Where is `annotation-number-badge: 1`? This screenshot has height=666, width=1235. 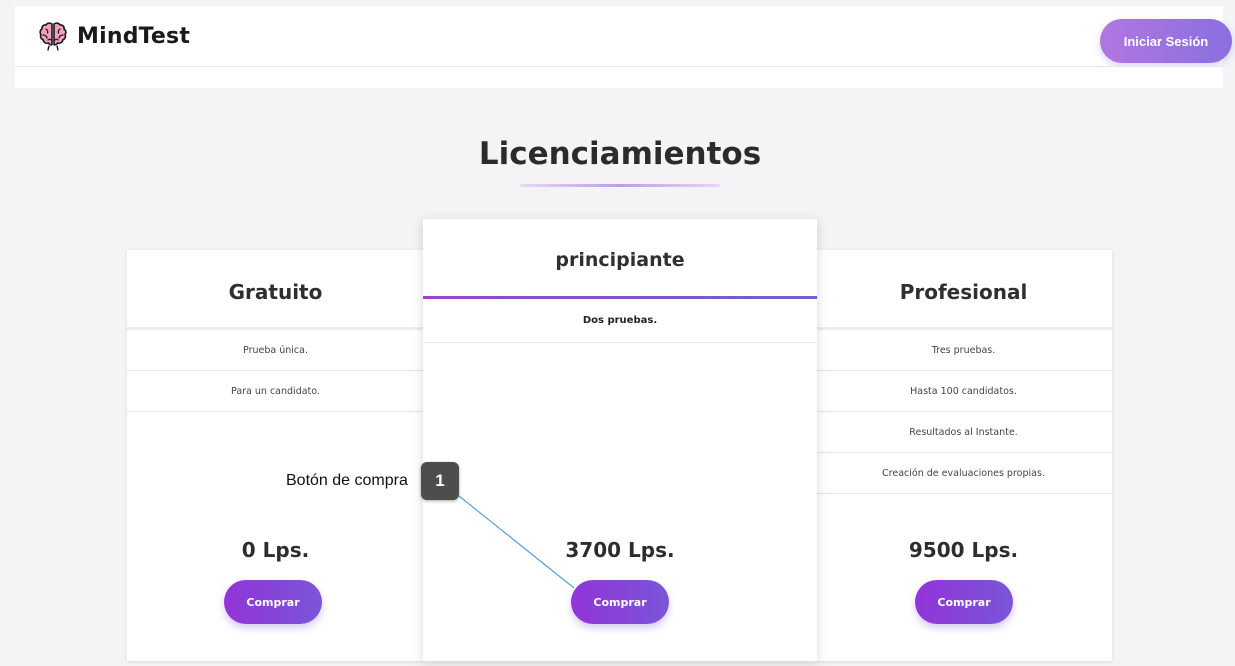 annotation-number-badge: 1 is located at coordinates (440, 481).